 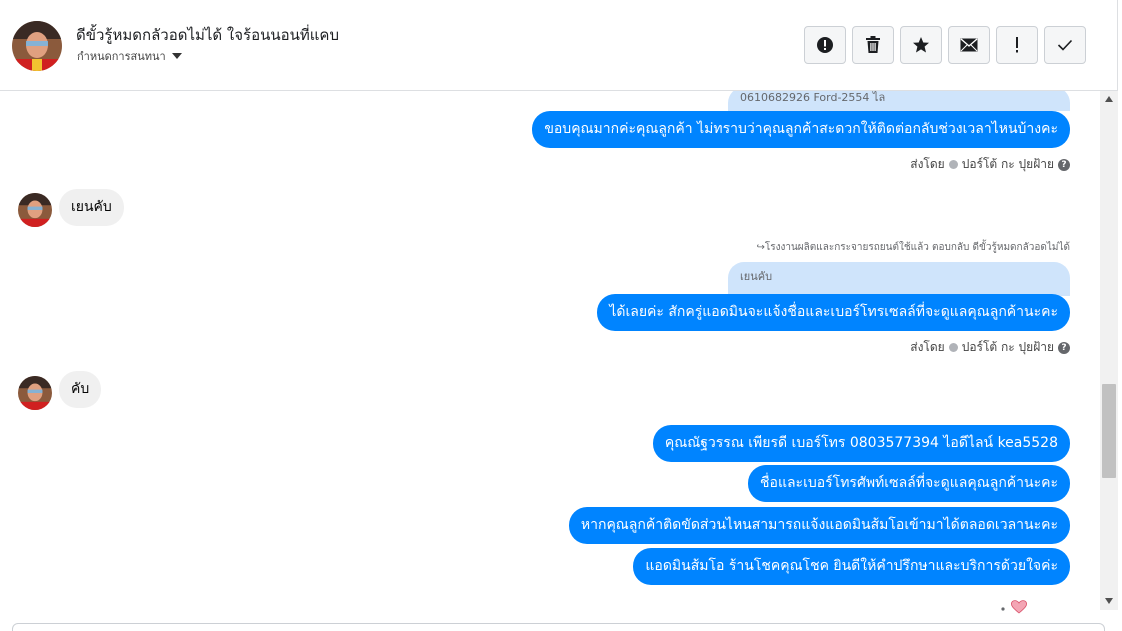 I want to click on message-composer, so click(x=558, y=627).